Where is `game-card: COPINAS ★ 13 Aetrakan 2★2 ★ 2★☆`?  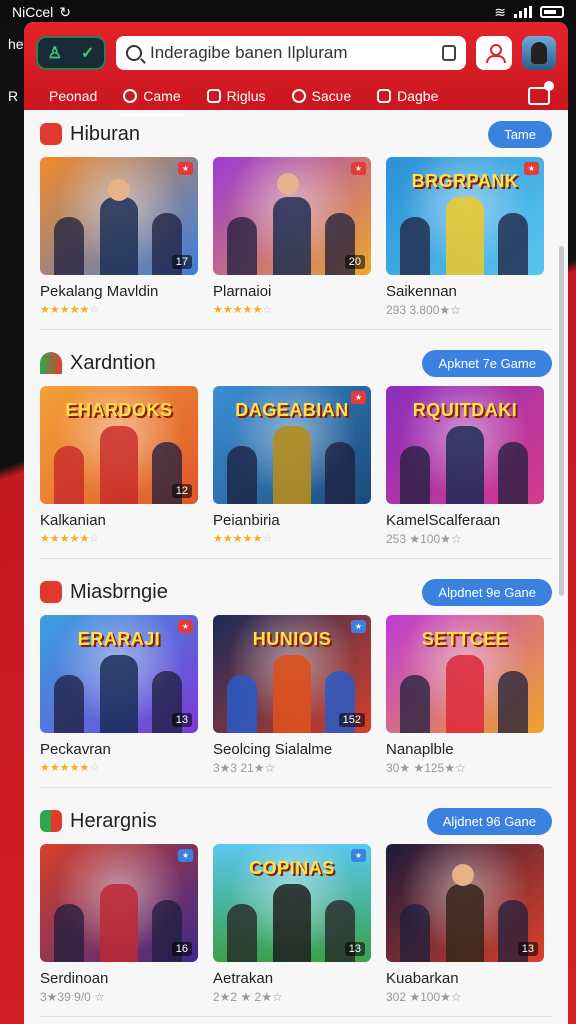 game-card: COPINAS ★ 13 Aetrakan 2★2 ★ 2★☆ is located at coordinates (292, 924).